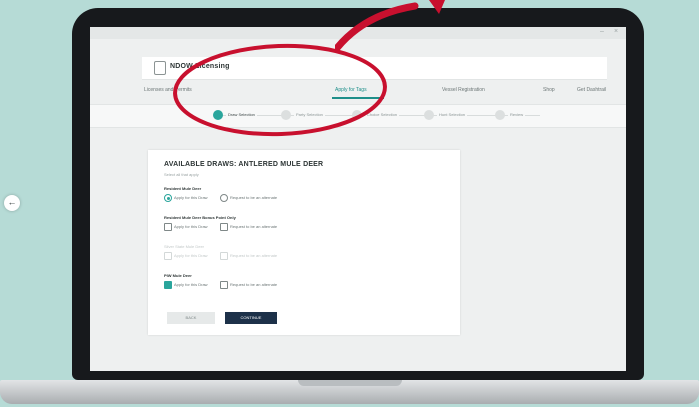 The image size is (699, 407). What do you see at coordinates (191, 318) in the screenshot?
I see `back-button: BACK` at bounding box center [191, 318].